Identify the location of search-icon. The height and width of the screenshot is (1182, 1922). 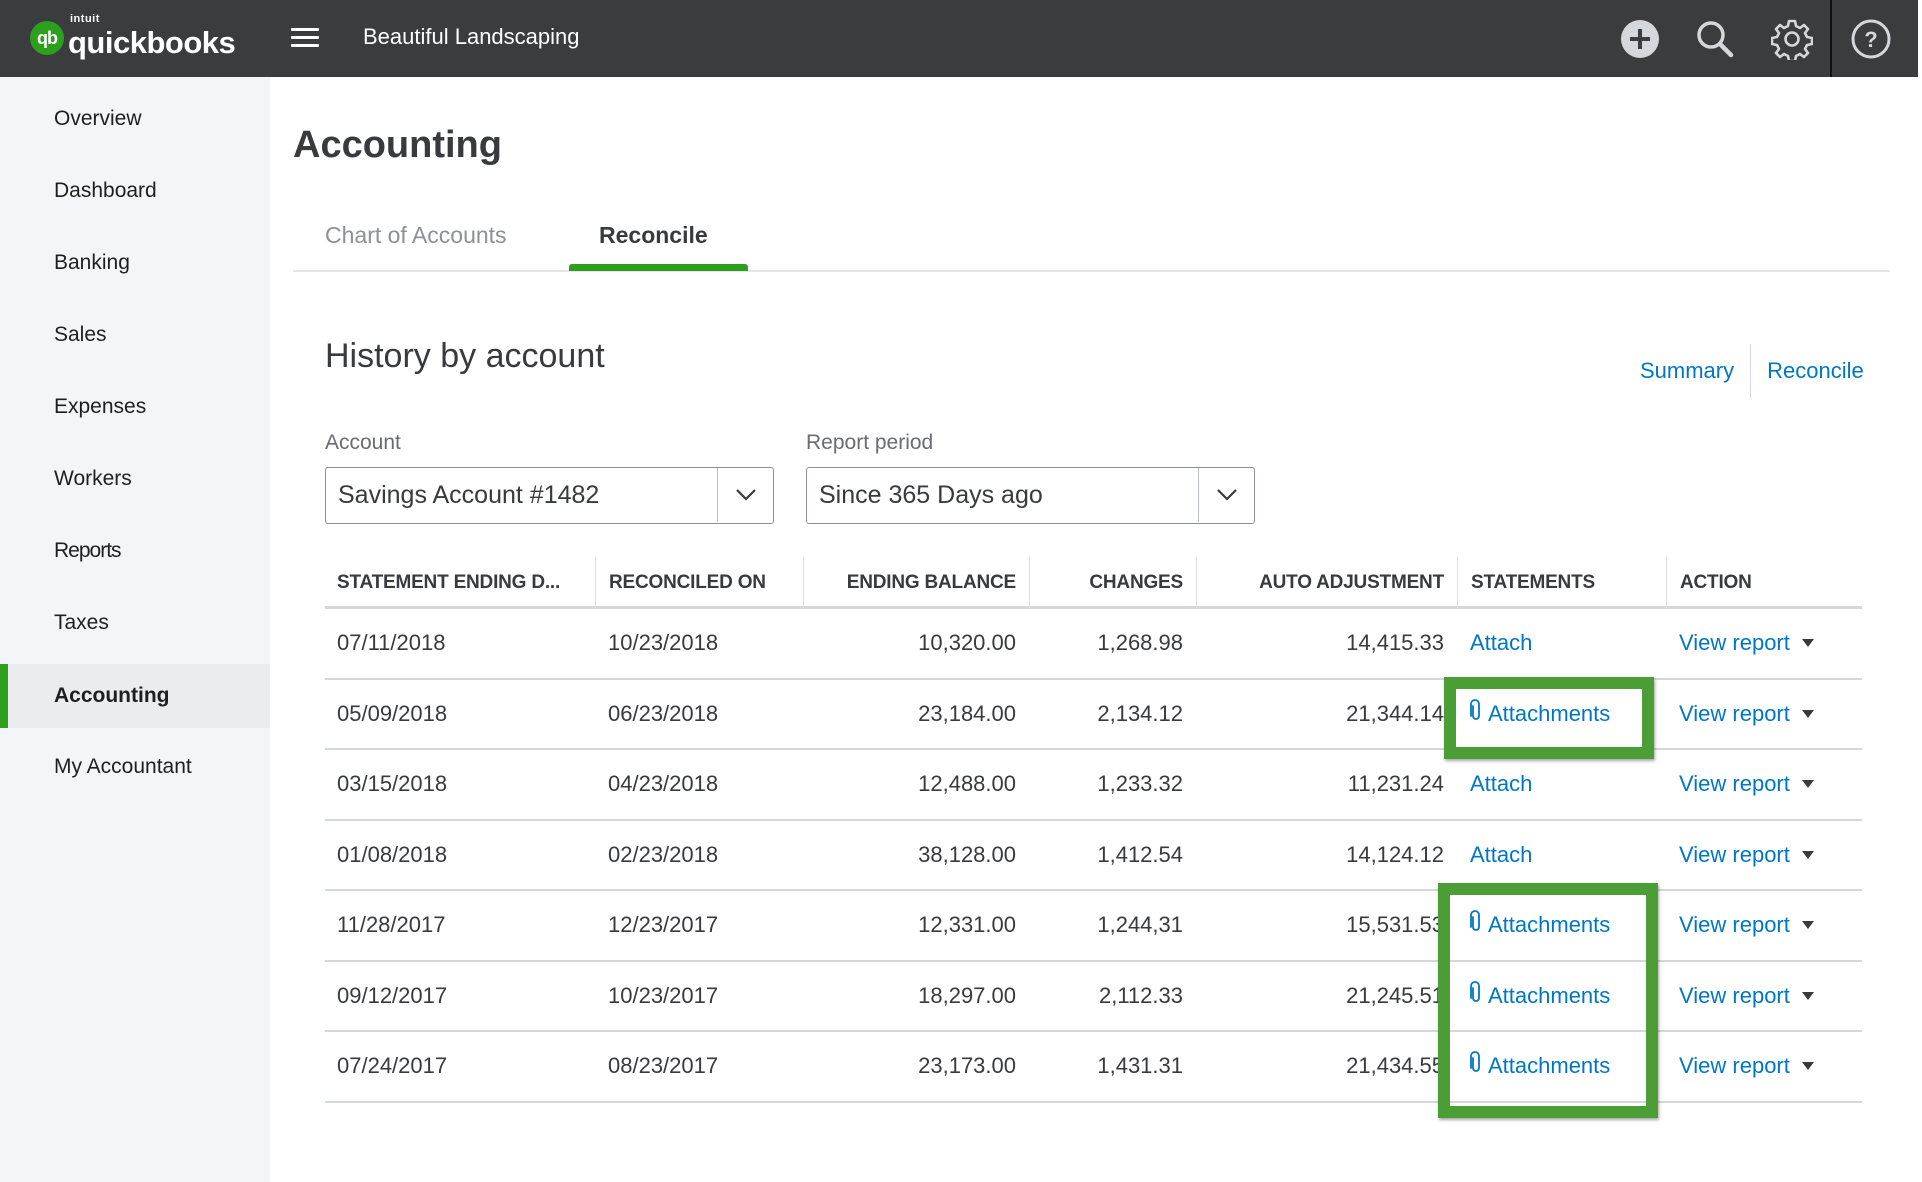
(1715, 39).